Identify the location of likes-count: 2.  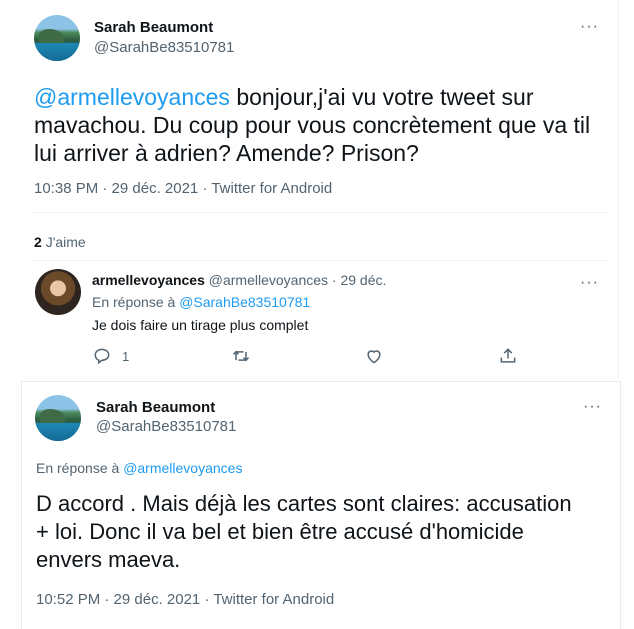
(38, 242).